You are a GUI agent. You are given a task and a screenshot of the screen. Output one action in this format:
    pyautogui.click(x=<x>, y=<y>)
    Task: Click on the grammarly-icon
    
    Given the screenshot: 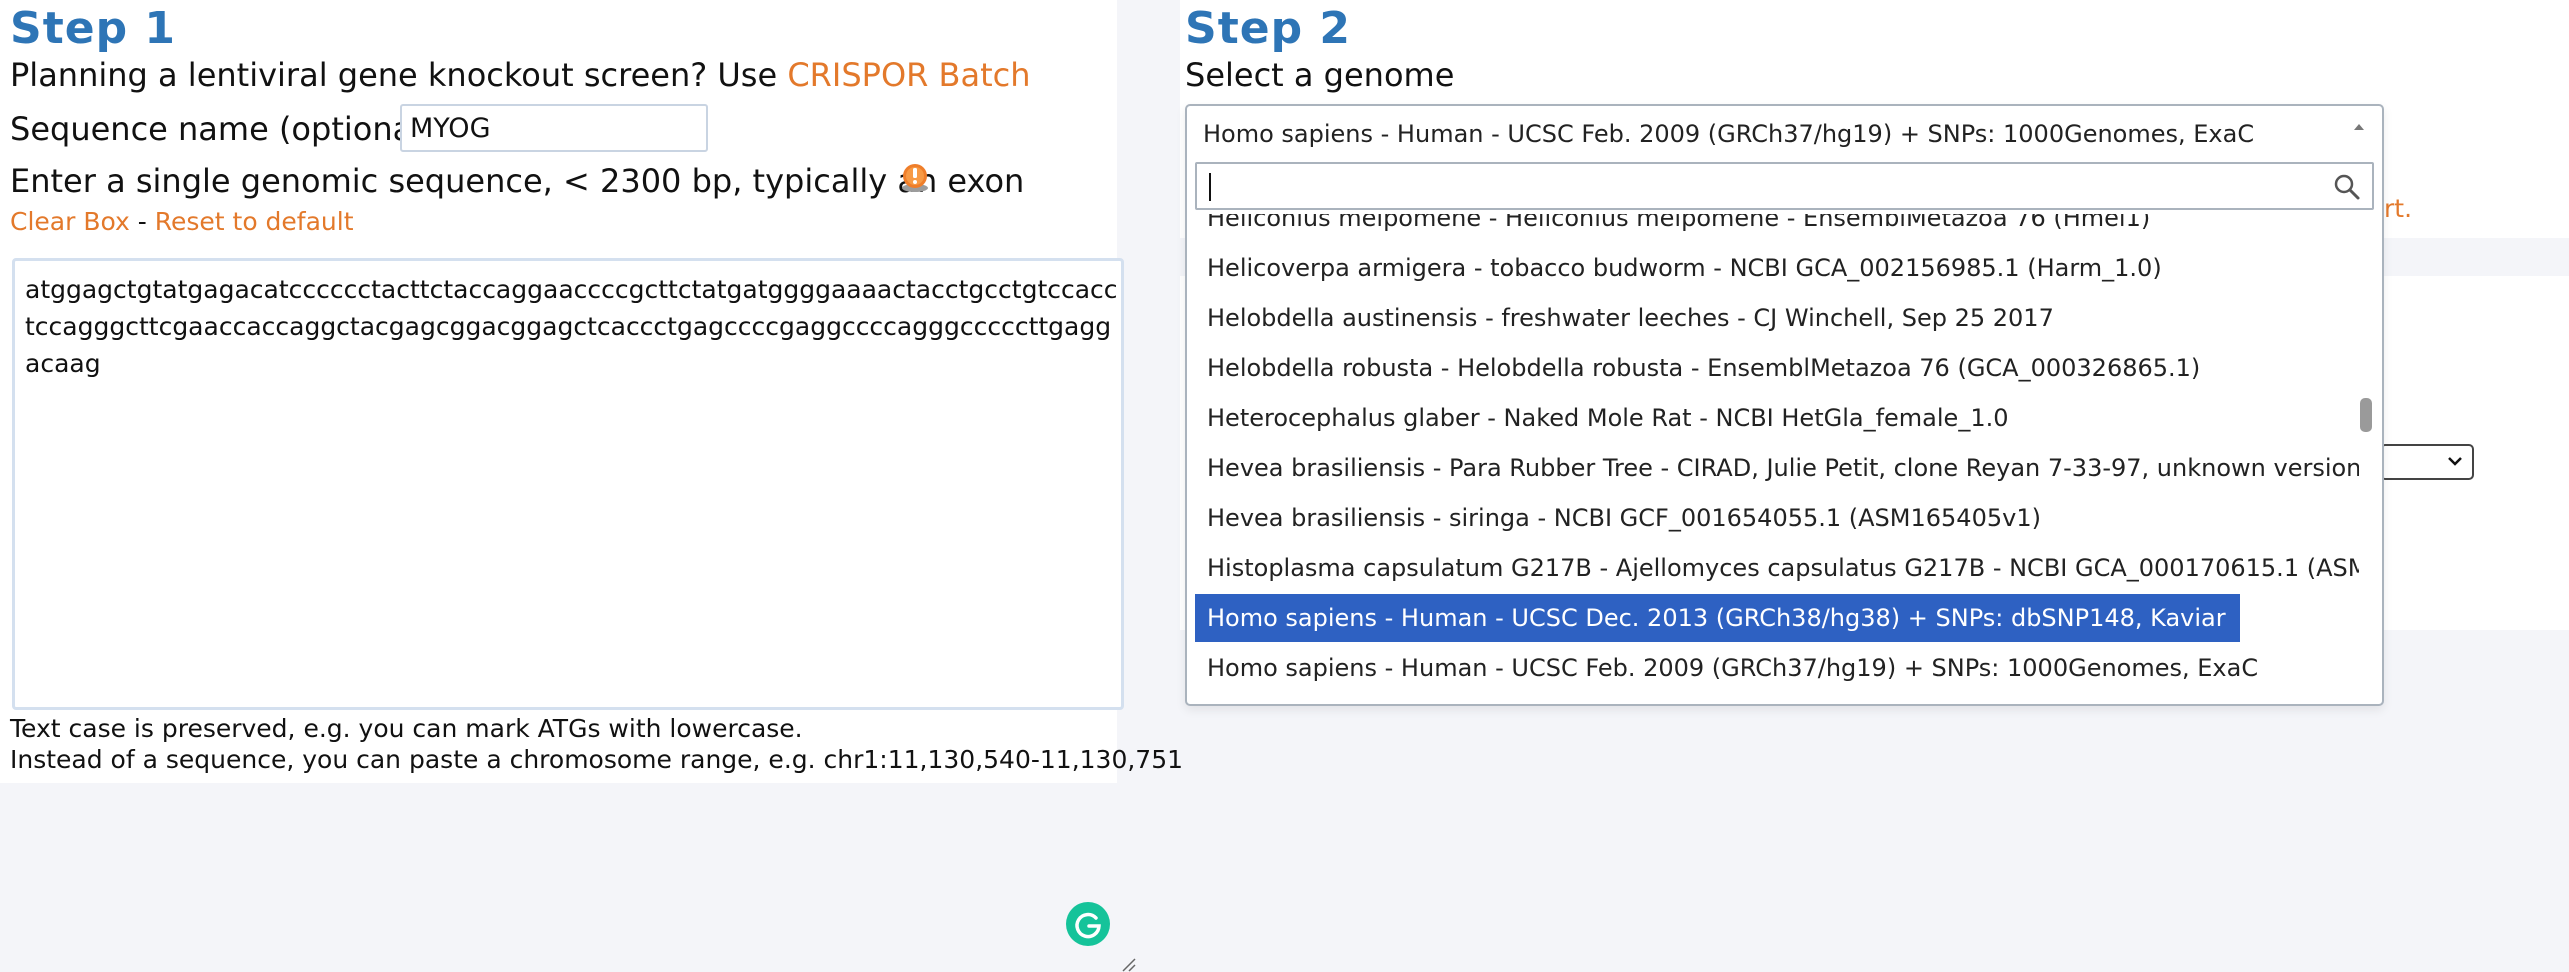 What is the action you would take?
    pyautogui.click(x=1088, y=924)
    